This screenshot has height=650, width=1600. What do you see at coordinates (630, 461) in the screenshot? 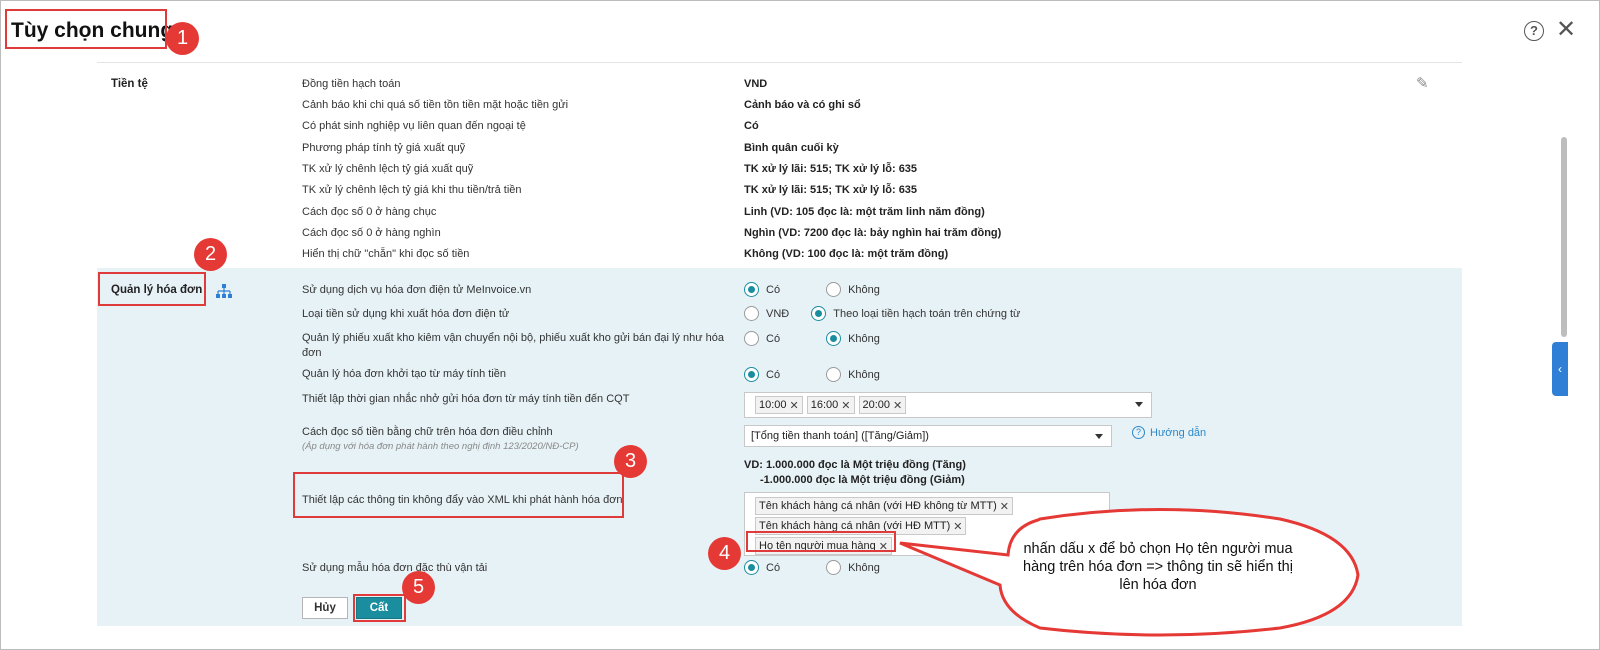
I see `annotation-badge-3: 3` at bounding box center [630, 461].